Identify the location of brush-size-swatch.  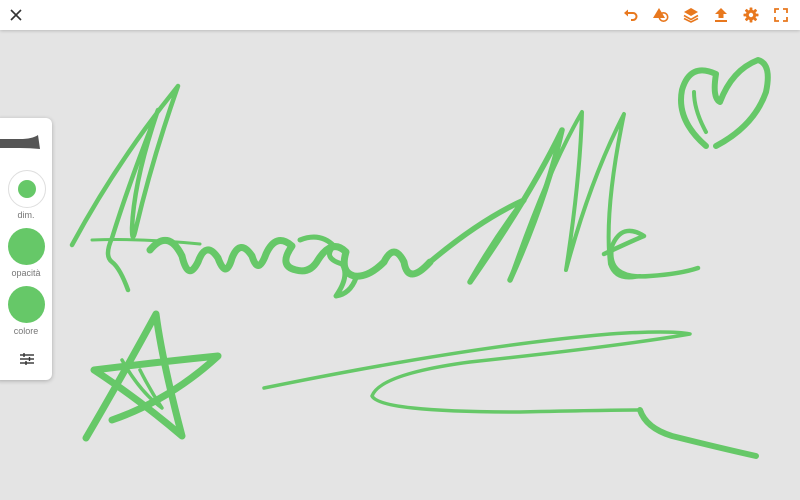
(27, 189).